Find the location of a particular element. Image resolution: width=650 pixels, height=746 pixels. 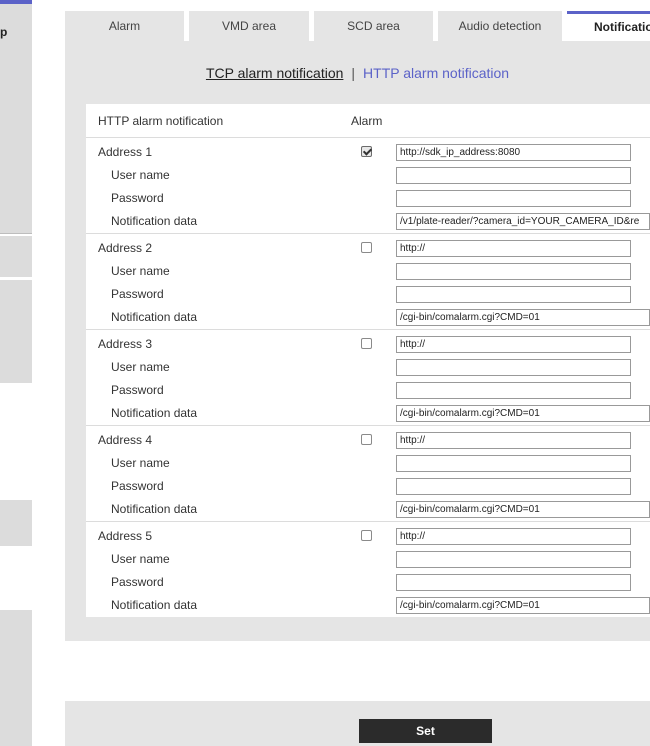

address-label: Address 4 is located at coordinates (125, 440).